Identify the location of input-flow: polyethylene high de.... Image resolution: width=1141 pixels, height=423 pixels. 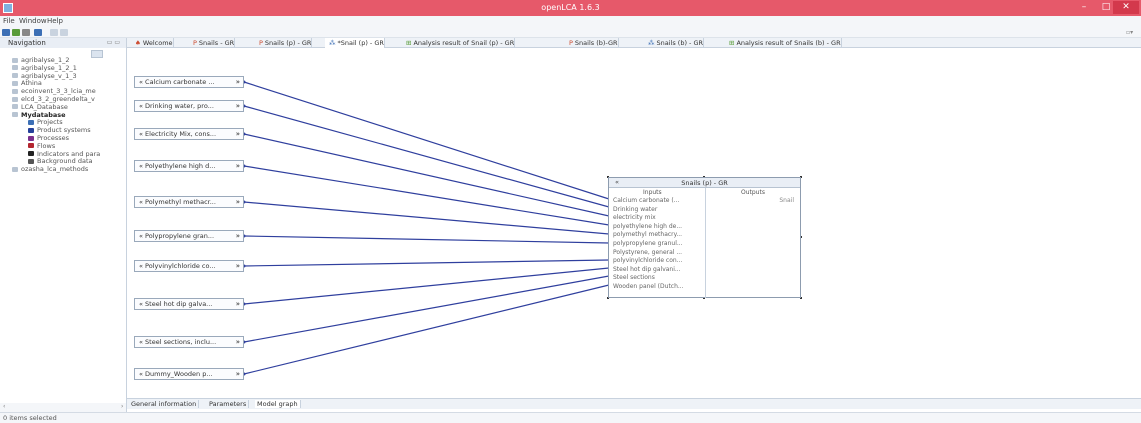
(658, 226).